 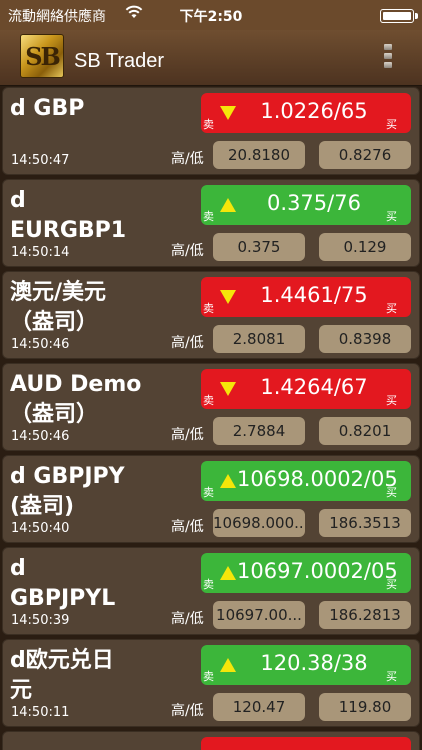 What do you see at coordinates (67, 476) in the screenshot?
I see `symbol-line: d GBPJPY` at bounding box center [67, 476].